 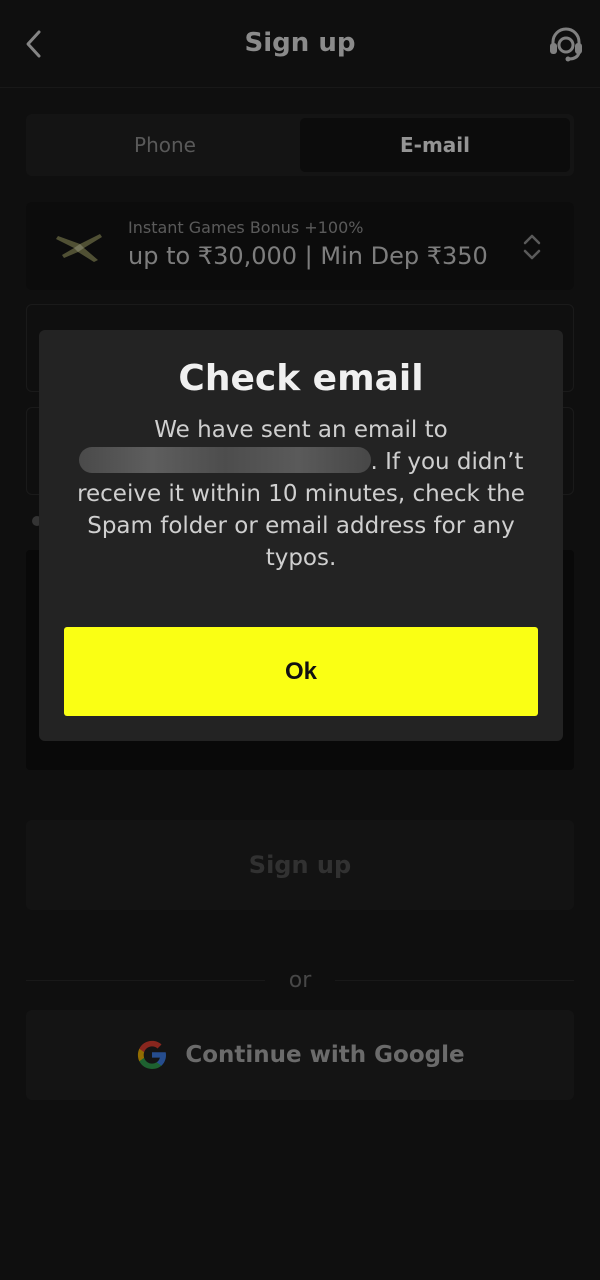 I want to click on dialog-message-prefix: We have sent an email to, so click(x=301, y=430).